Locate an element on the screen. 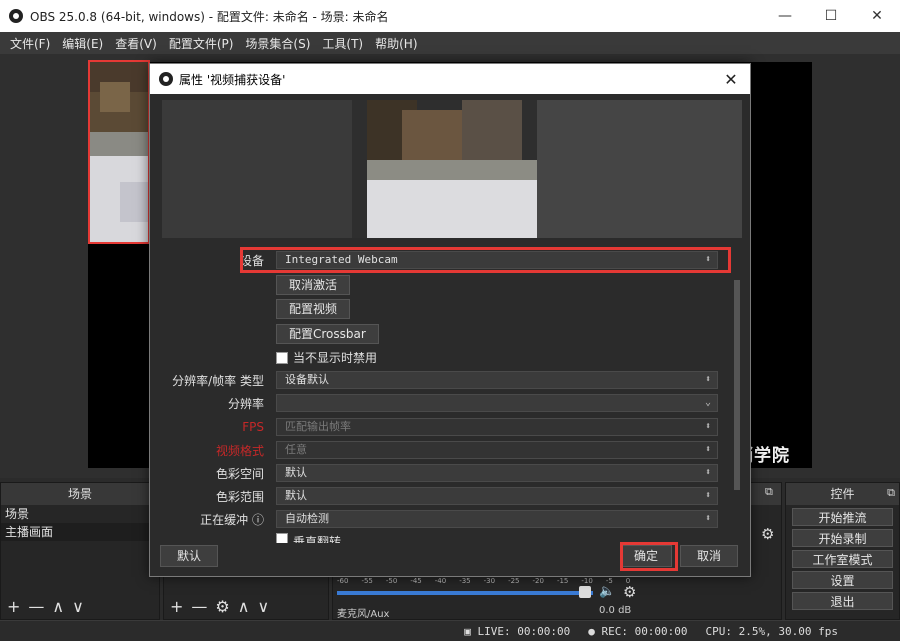 The image size is (900, 641). dialog-scrollbar is located at coordinates (737, 394).